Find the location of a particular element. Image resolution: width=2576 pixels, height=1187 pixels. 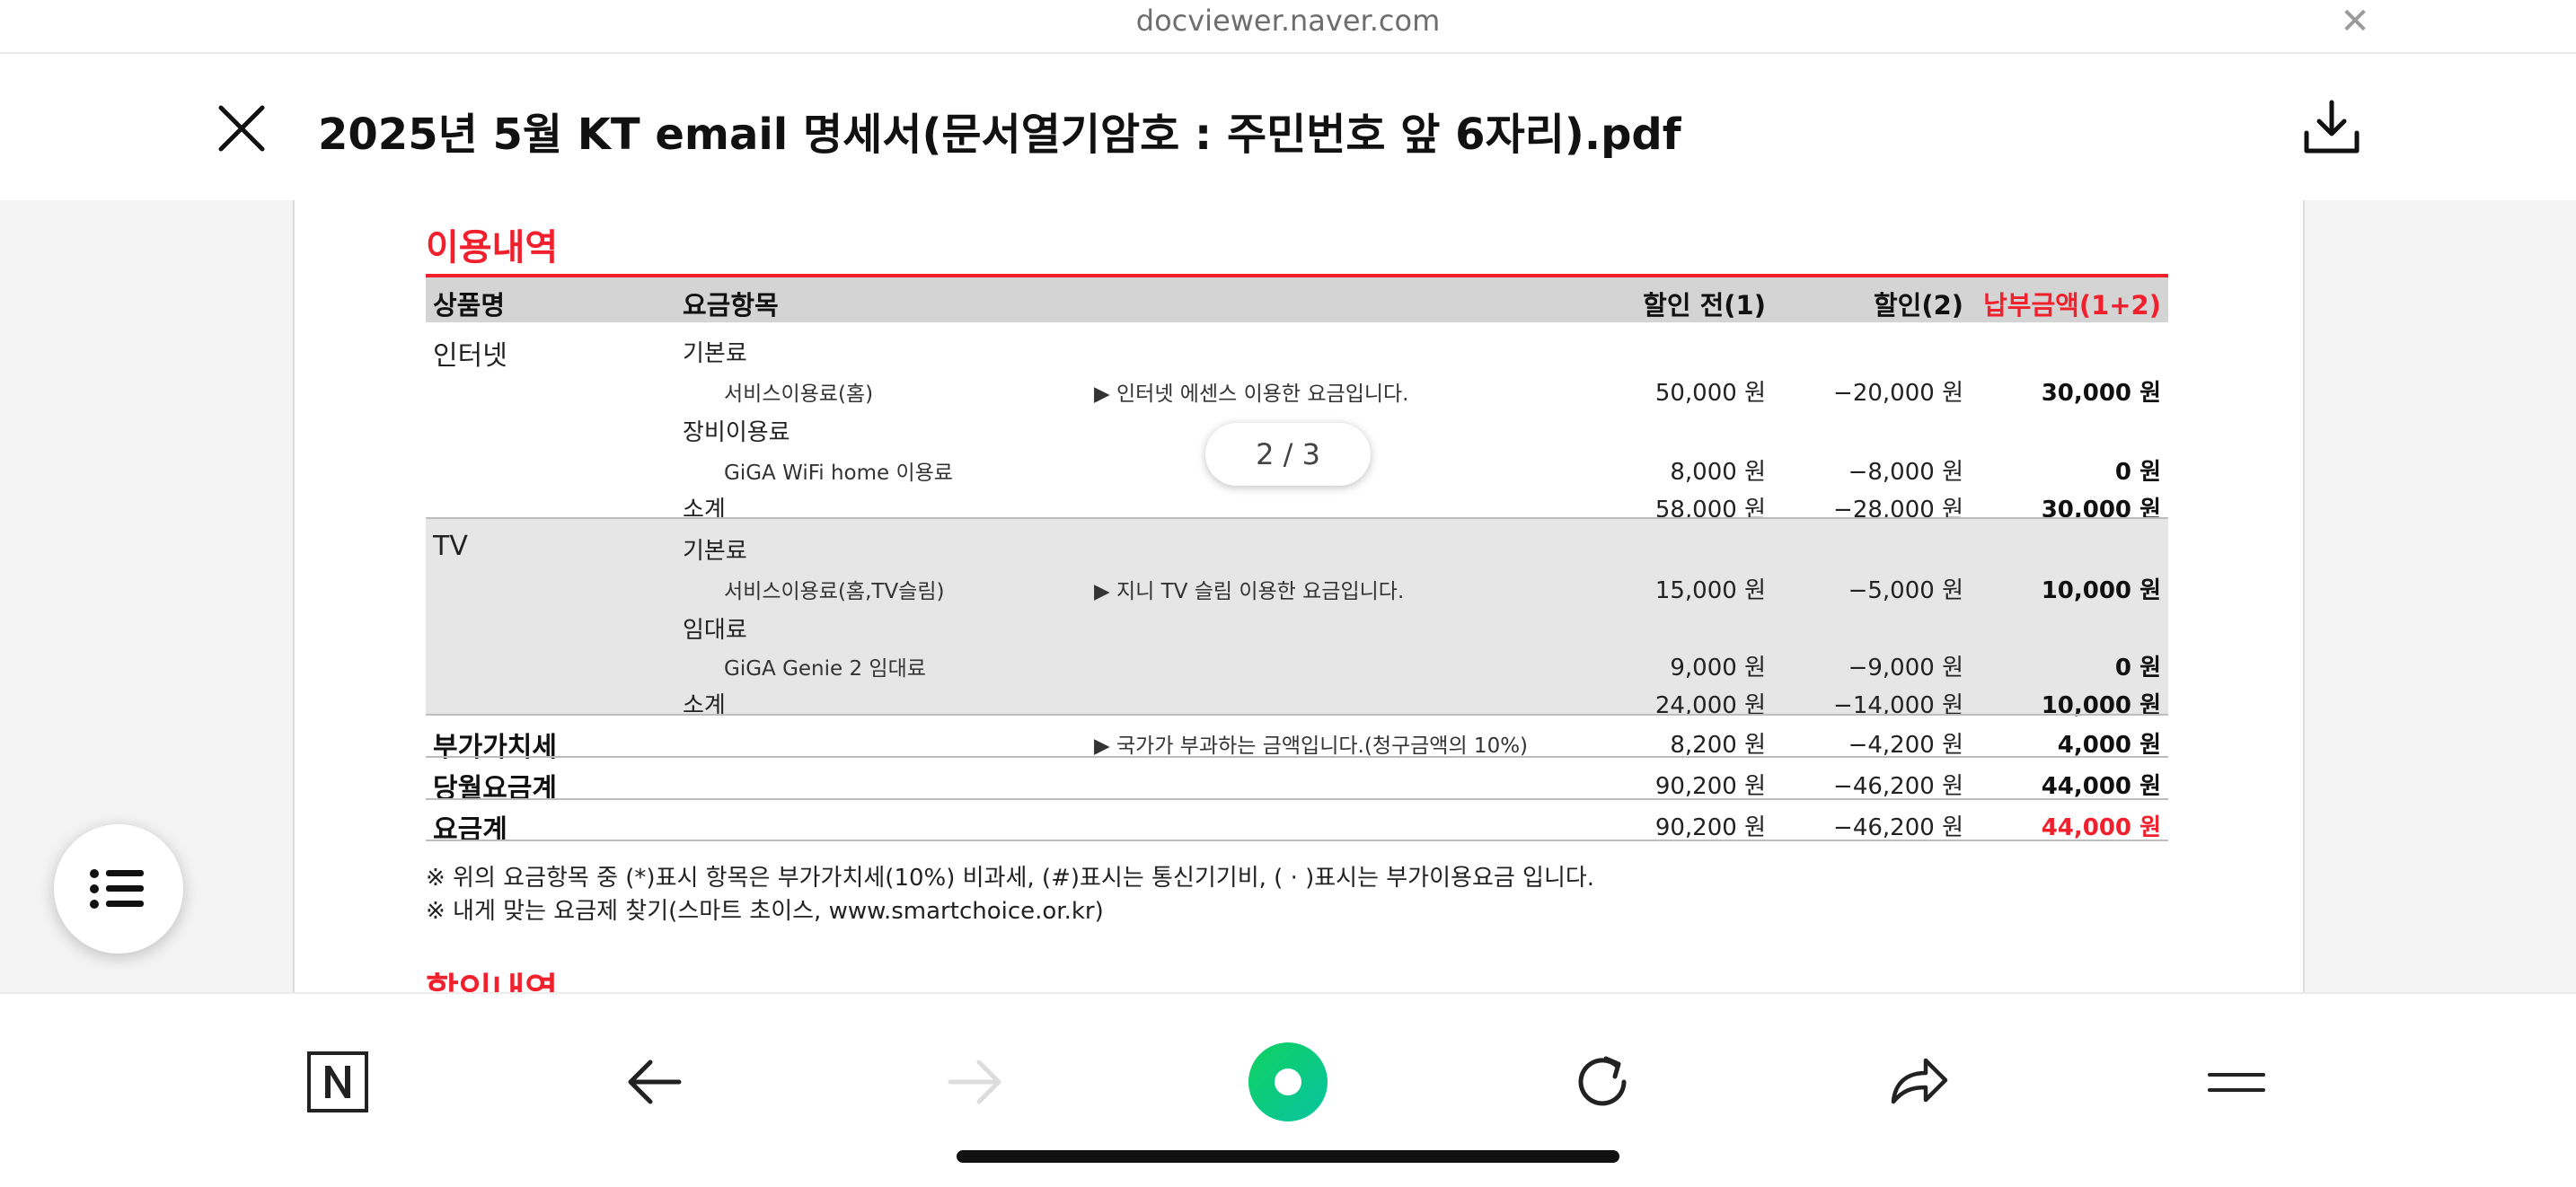

col-product: 상품명 is located at coordinates (469, 305).